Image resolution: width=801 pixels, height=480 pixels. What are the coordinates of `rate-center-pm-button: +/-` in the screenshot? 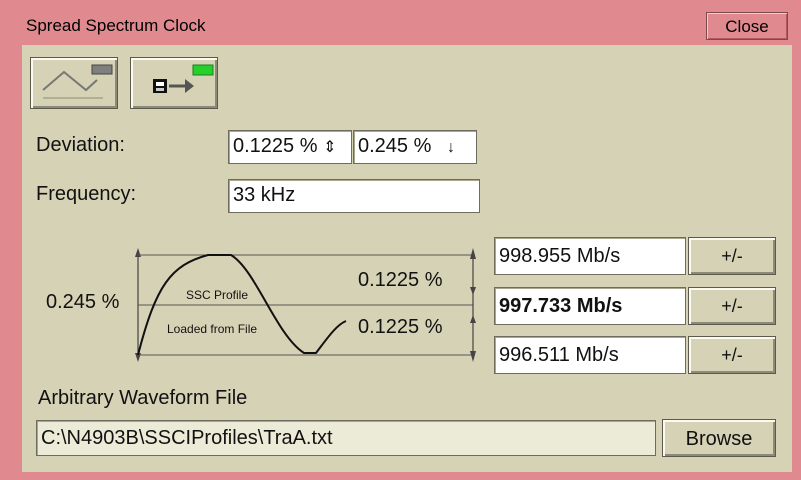 It's located at (732, 306).